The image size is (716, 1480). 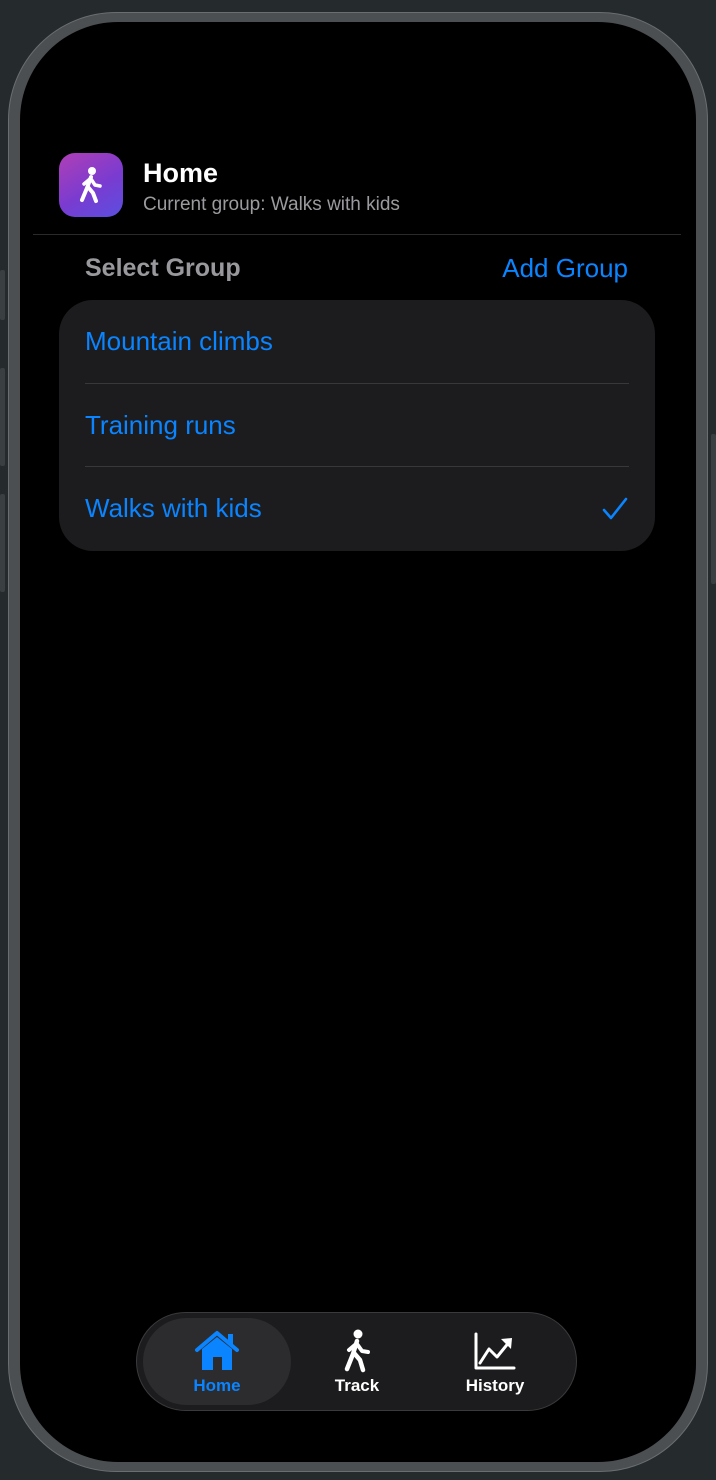 I want to click on tab-label: Home, so click(x=217, y=1385).